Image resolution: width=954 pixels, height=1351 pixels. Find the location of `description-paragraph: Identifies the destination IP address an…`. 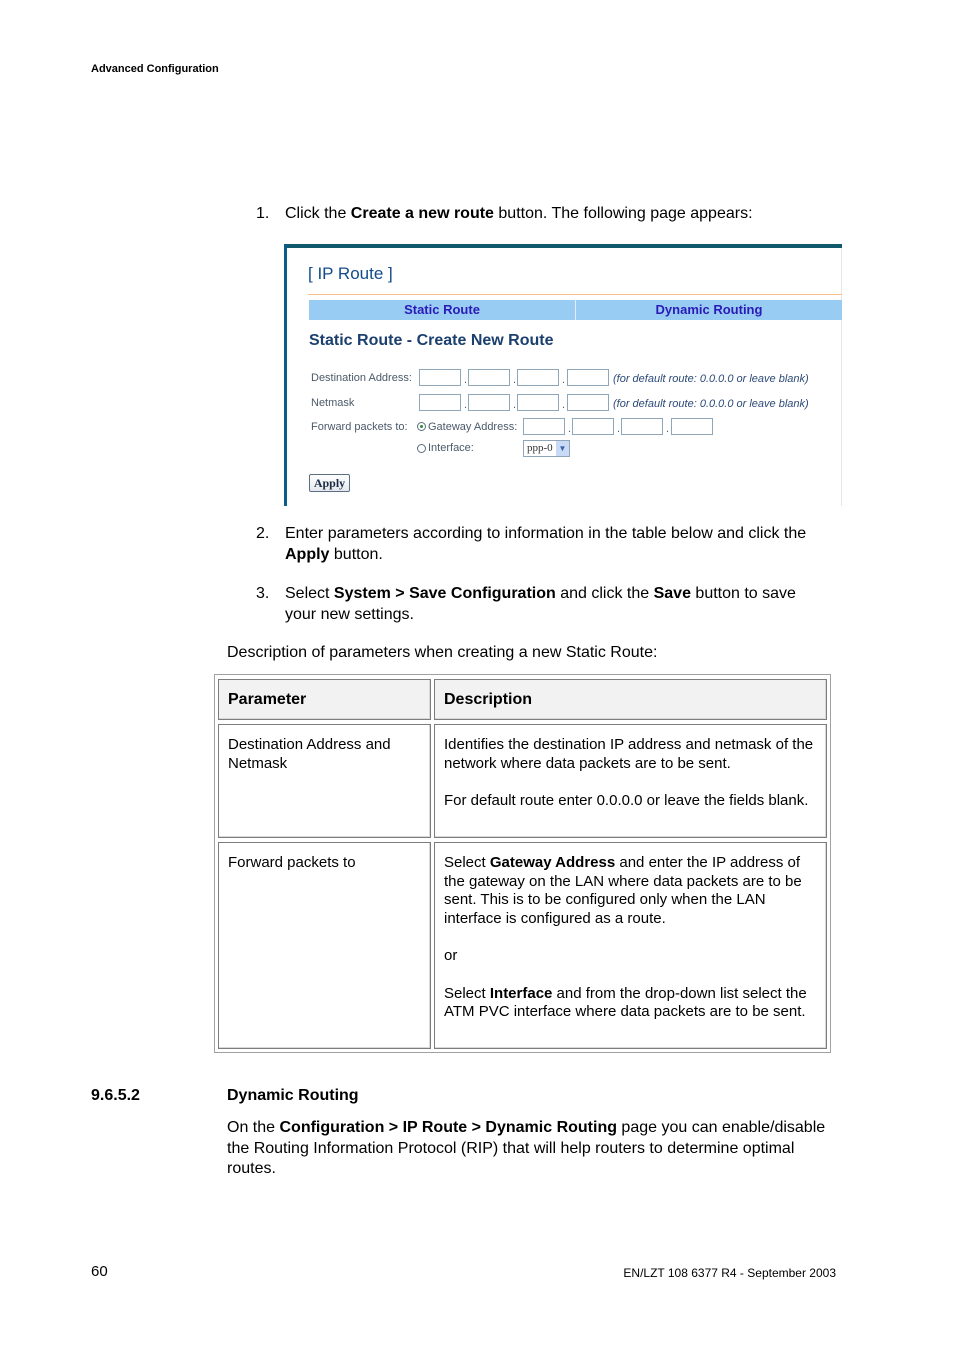

description-paragraph: Identifies the destination IP address an… is located at coordinates (629, 754).